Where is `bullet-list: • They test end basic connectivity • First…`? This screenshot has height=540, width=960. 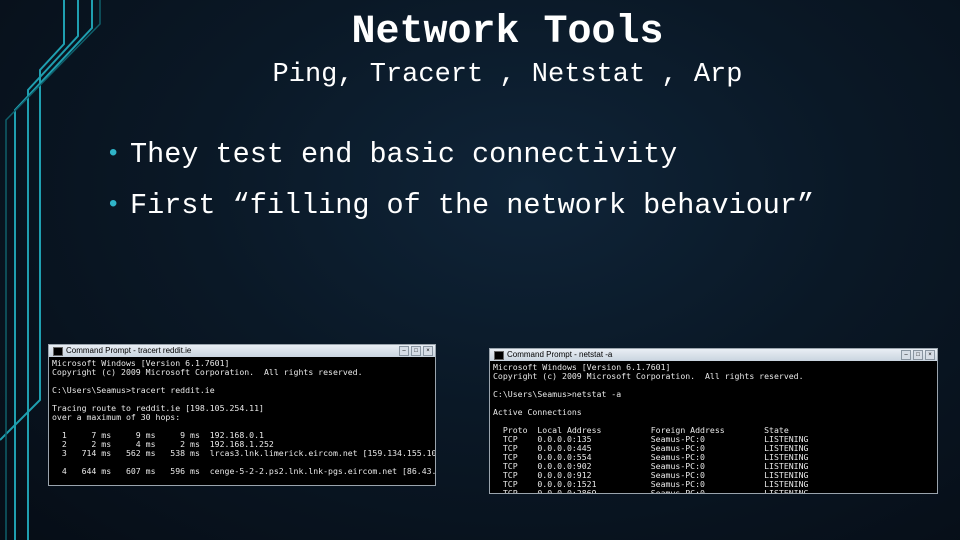 bullet-list: • They test end basic connectivity • First… is located at coordinates (460, 186).